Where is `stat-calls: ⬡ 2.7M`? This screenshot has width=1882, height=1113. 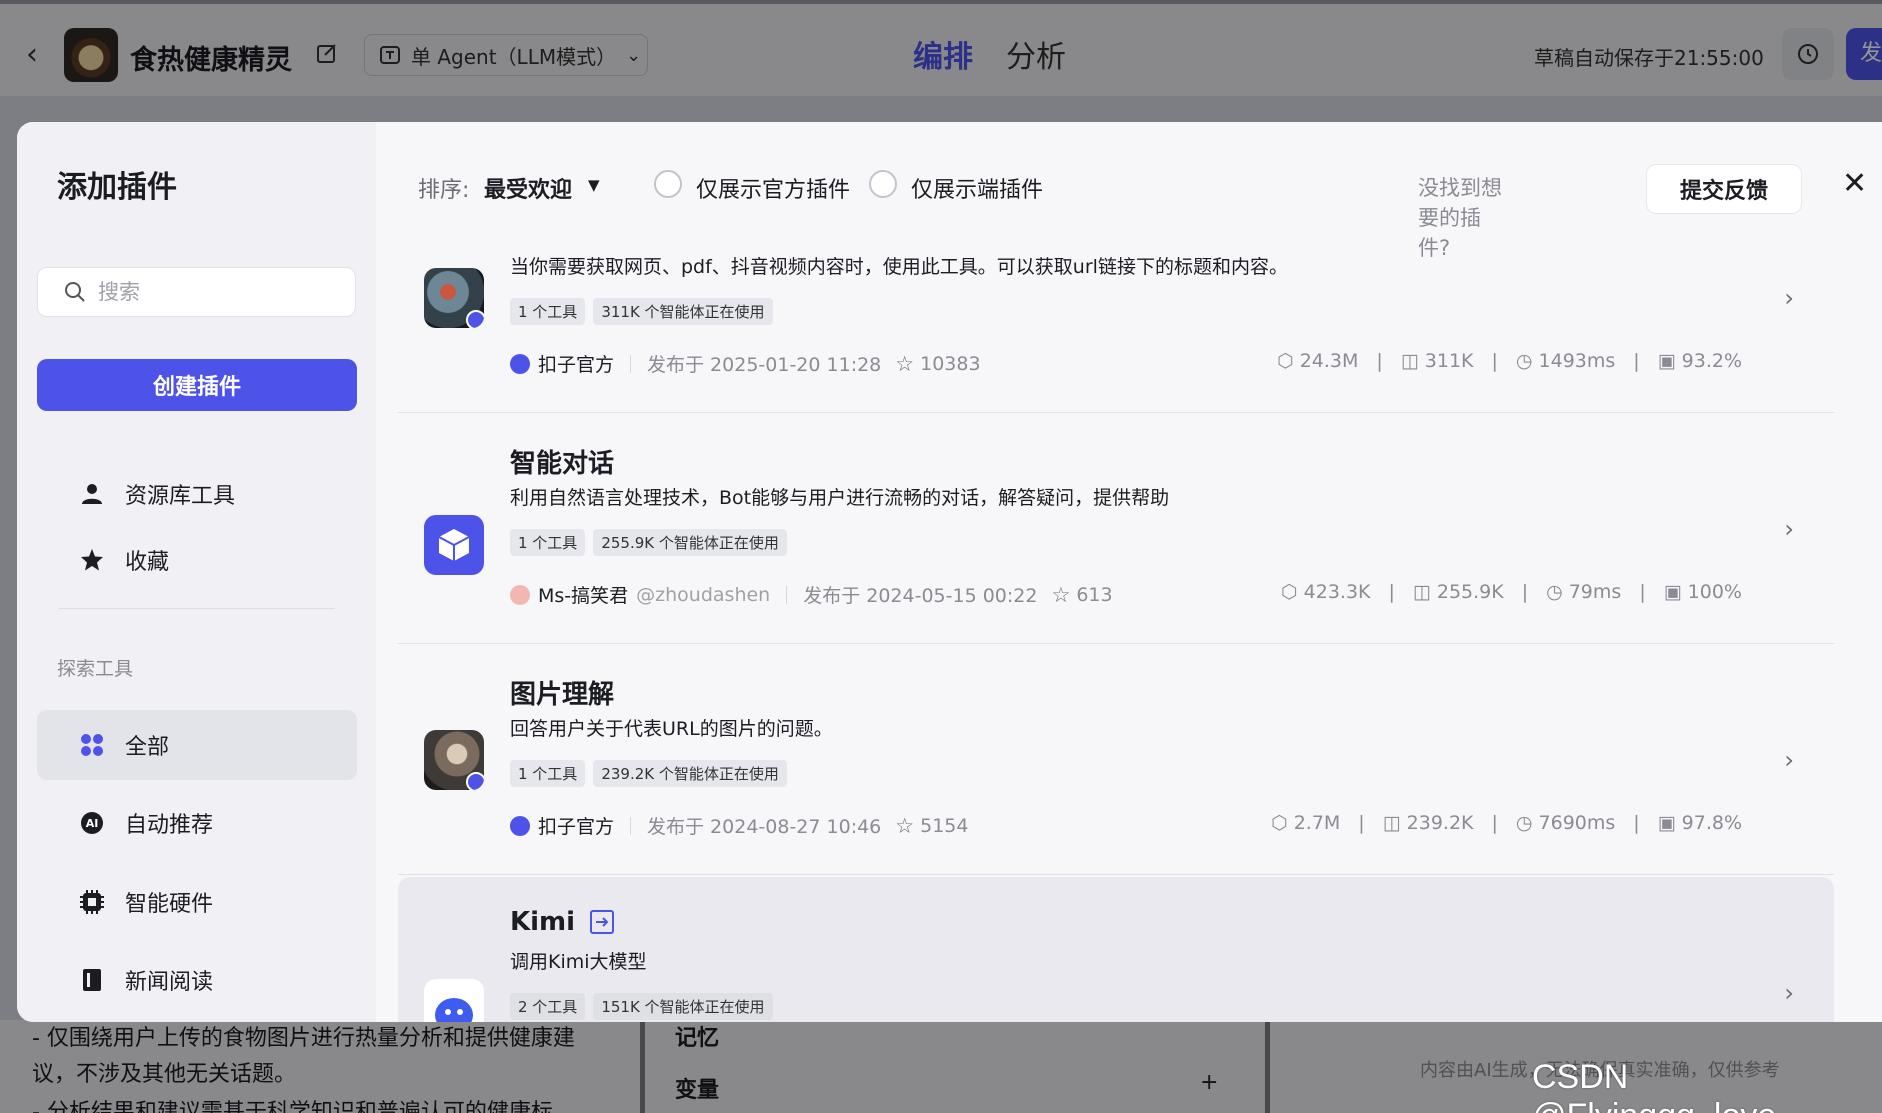 stat-calls: ⬡ 2.7M is located at coordinates (1306, 823).